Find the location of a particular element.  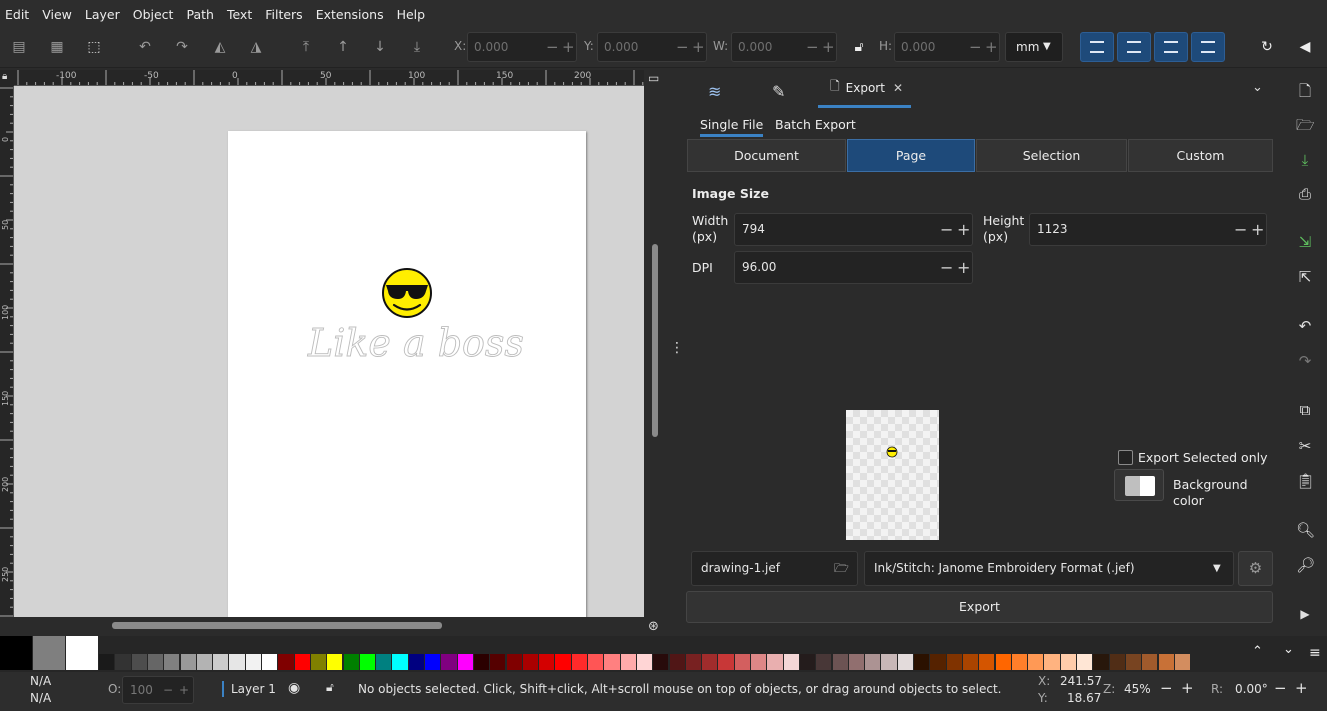

menu-extensions: Extensions is located at coordinates (351, 14).